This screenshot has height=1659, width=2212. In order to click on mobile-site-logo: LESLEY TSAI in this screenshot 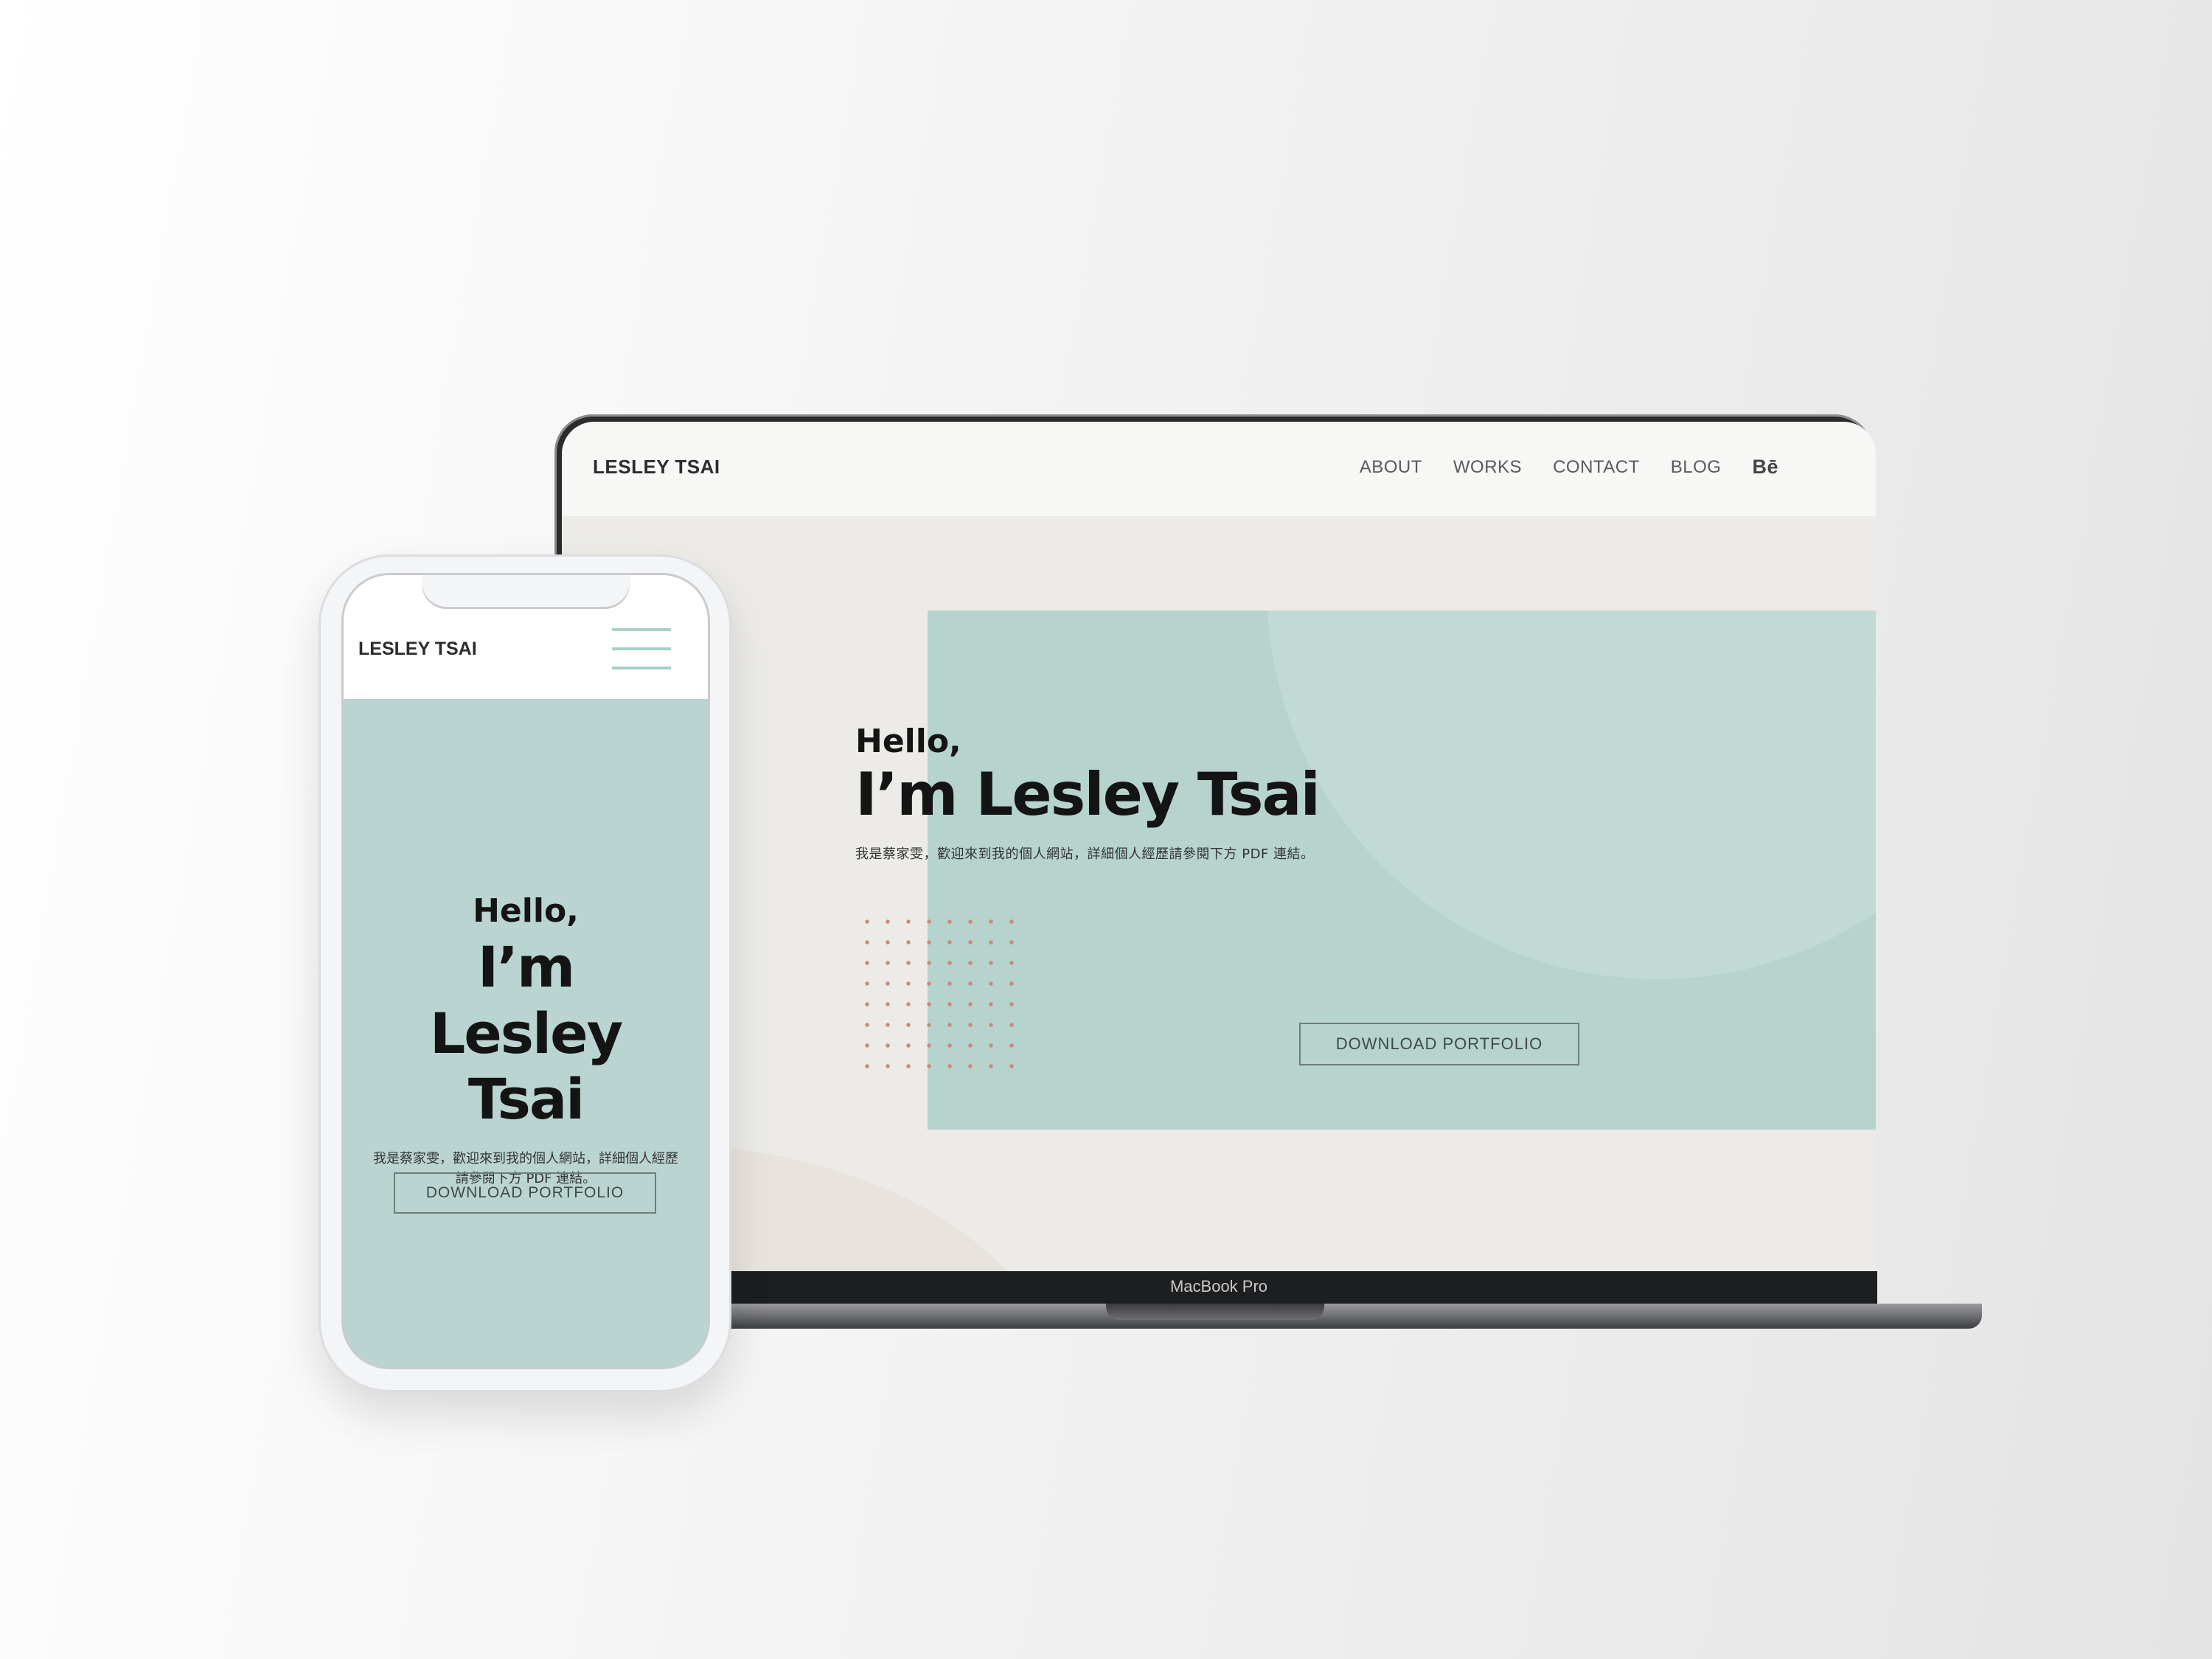, I will do `click(417, 649)`.